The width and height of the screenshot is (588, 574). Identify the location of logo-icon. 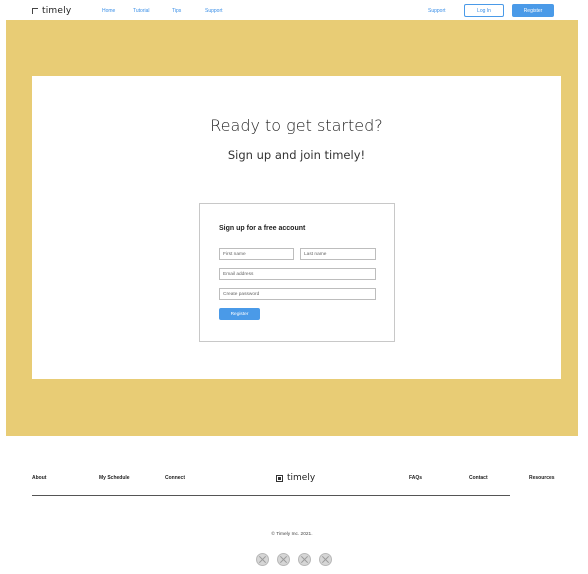
(35, 11).